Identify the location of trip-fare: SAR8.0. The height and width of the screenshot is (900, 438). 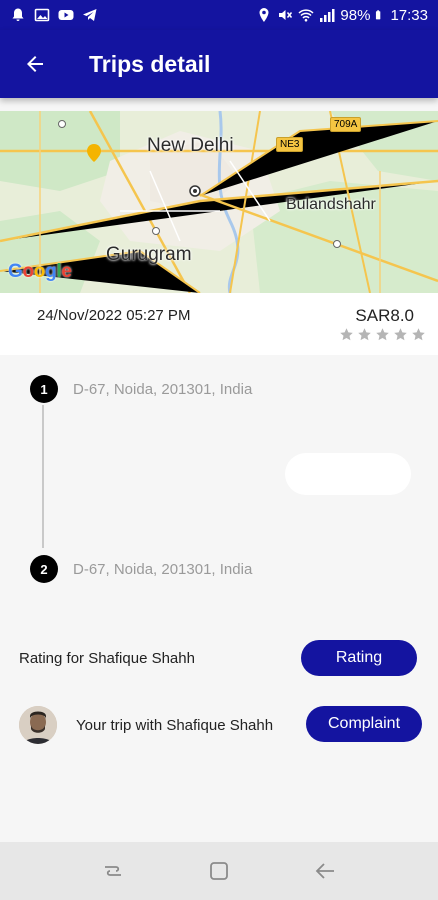
(384, 315).